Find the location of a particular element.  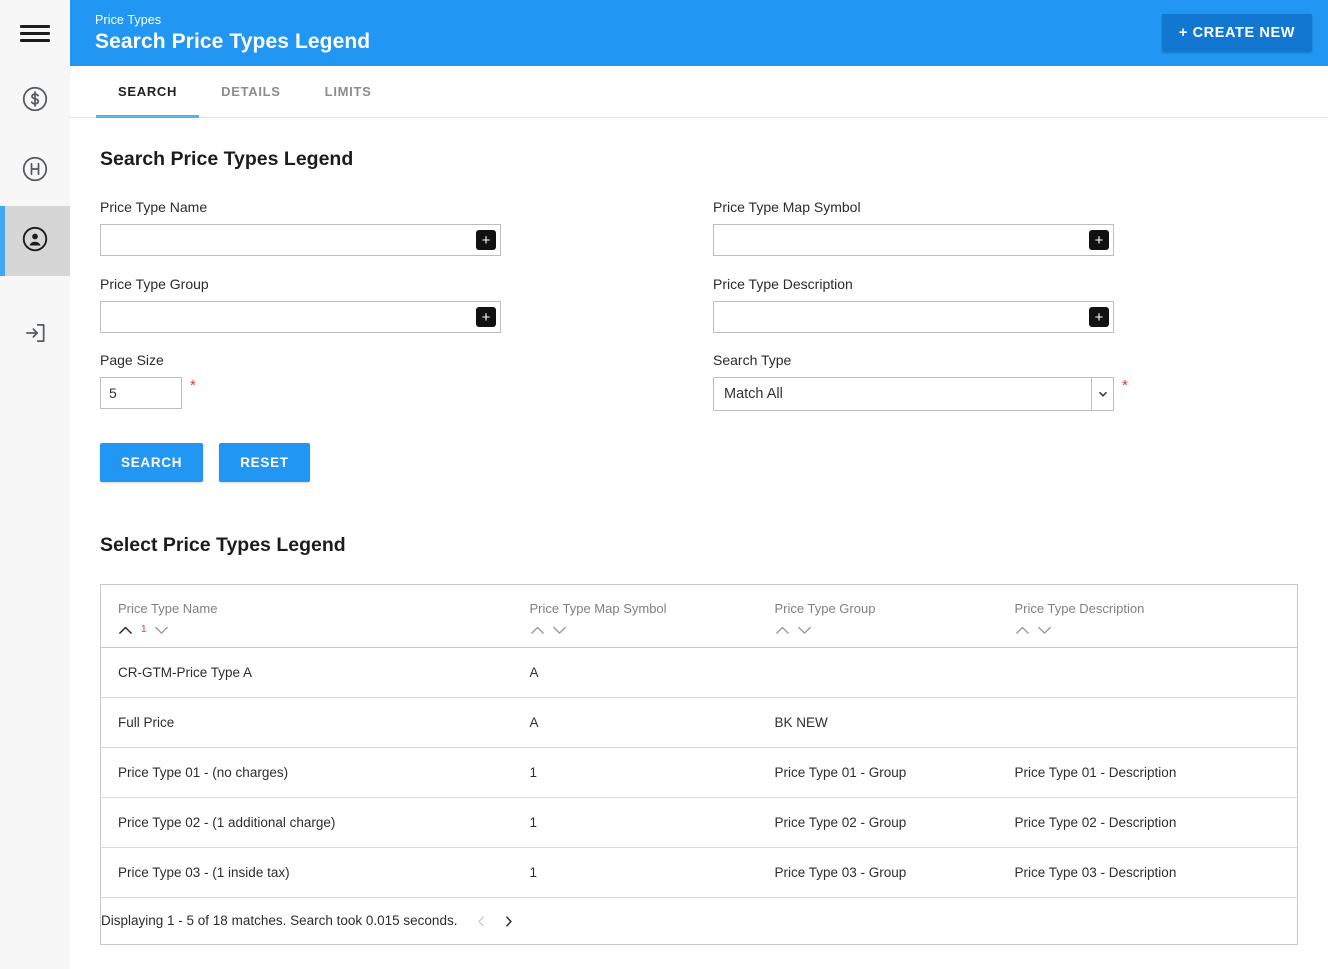

cell-price-type-map-symbol: 1 is located at coordinates (635, 822).